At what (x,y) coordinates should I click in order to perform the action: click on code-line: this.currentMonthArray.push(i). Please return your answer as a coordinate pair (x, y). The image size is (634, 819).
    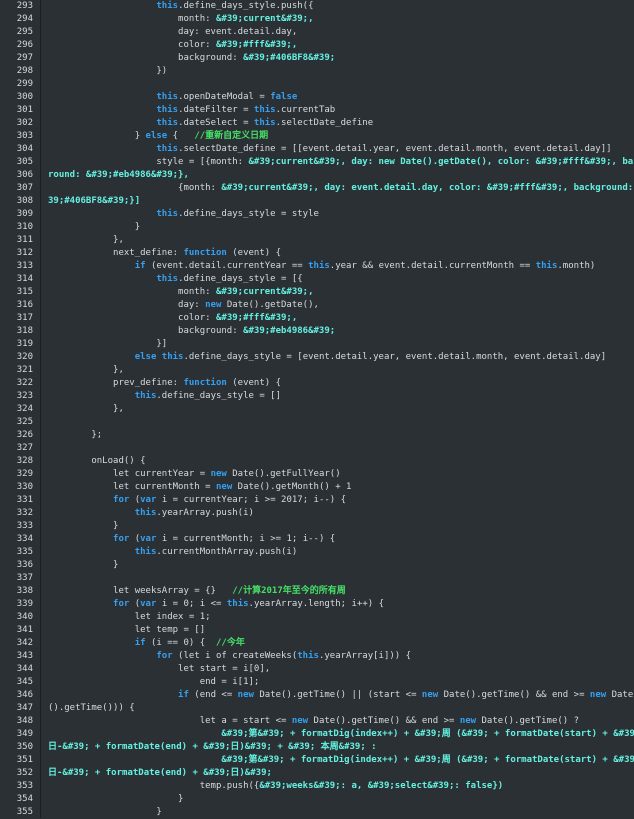
    Looking at the image, I should click on (173, 552).